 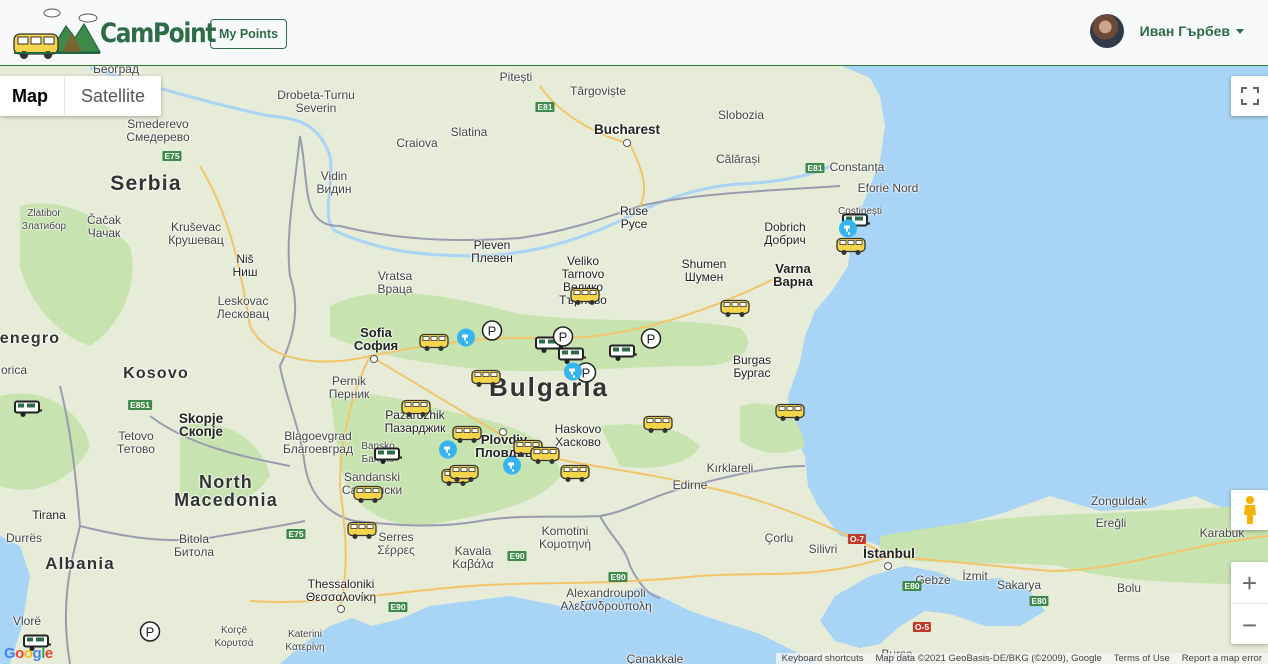 I want to click on city-dot-thessaloniki, so click(x=341, y=609).